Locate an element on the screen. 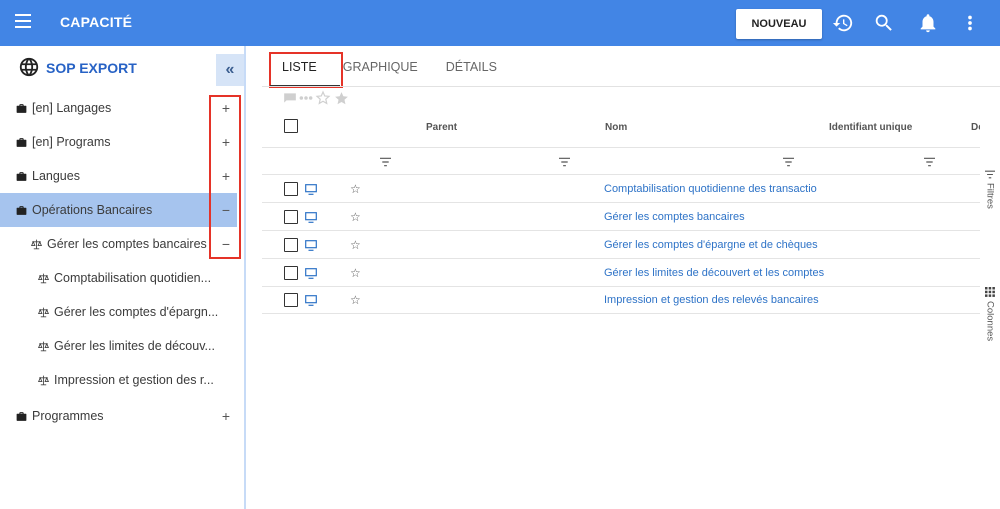 The height and width of the screenshot is (509, 1000). column-header-truncated: De is located at coordinates (975, 127).